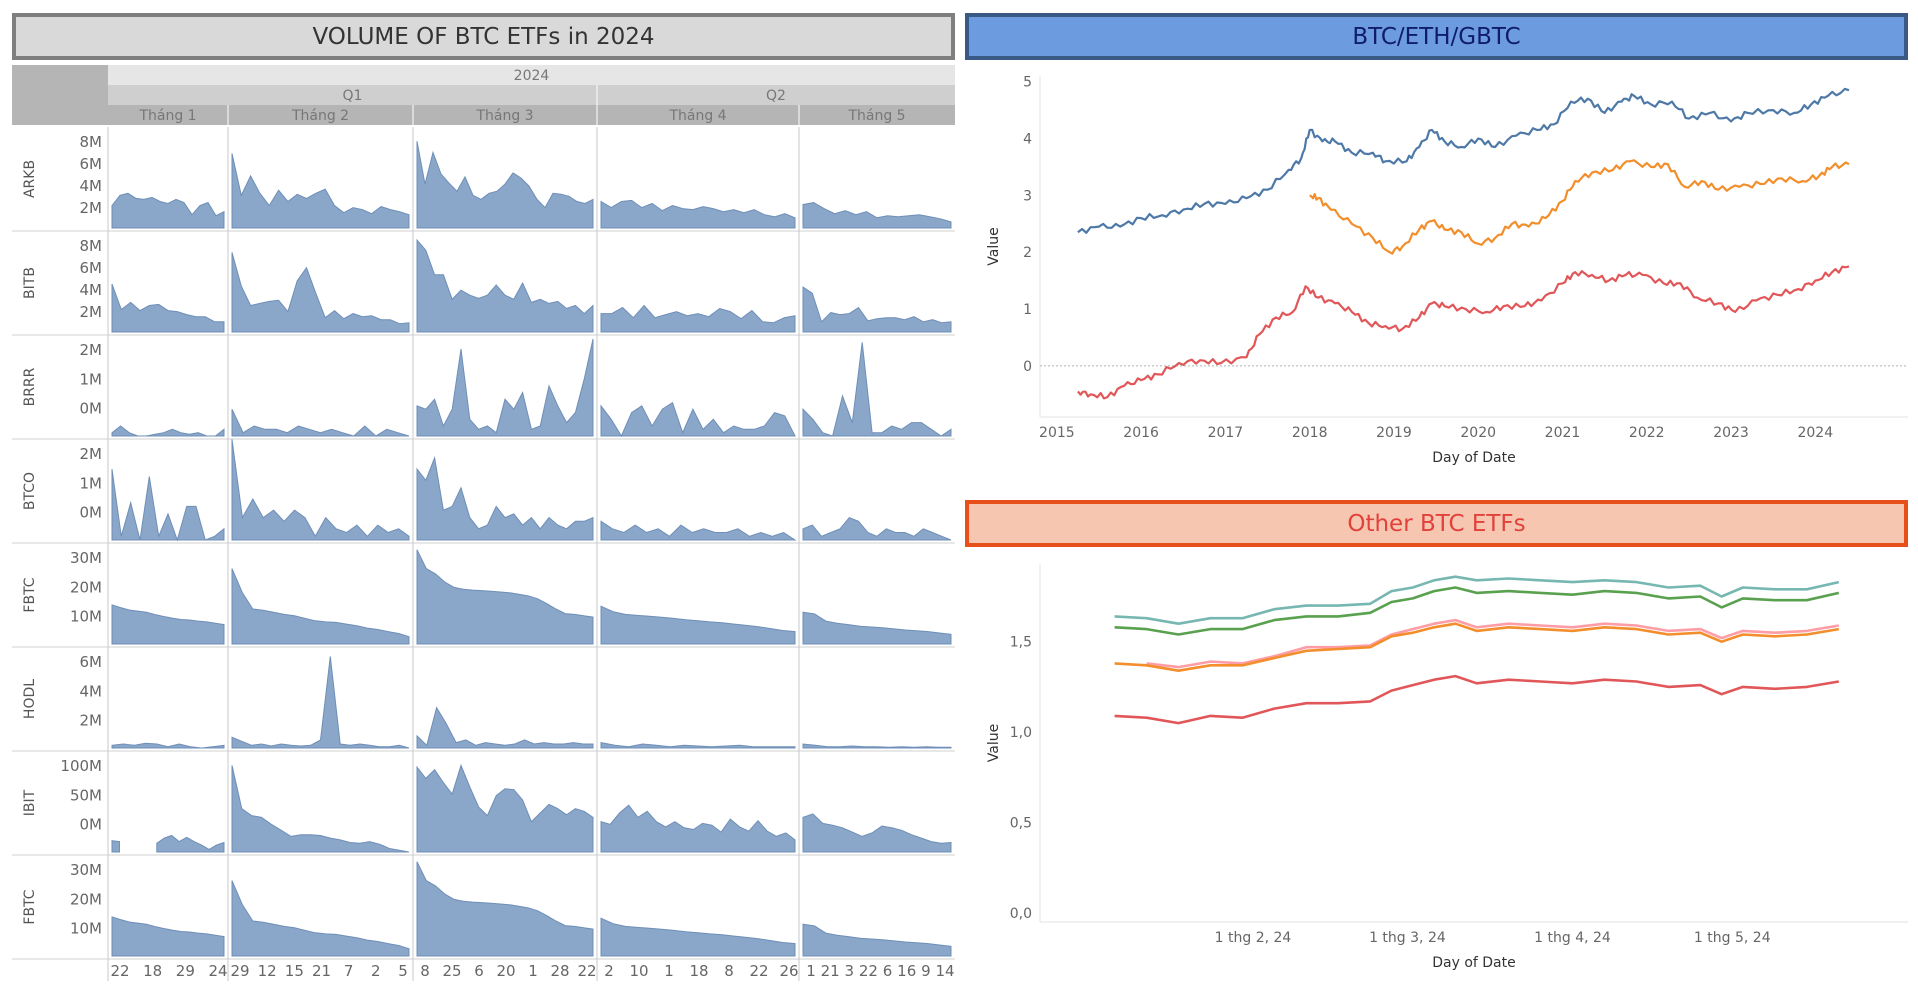  I want to click on y-tick-label: 0, so click(1027, 367).